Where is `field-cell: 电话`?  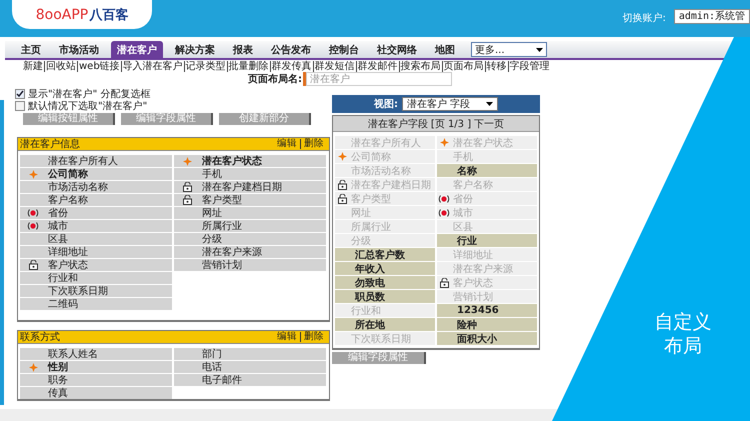 field-cell: 电话 is located at coordinates (250, 367).